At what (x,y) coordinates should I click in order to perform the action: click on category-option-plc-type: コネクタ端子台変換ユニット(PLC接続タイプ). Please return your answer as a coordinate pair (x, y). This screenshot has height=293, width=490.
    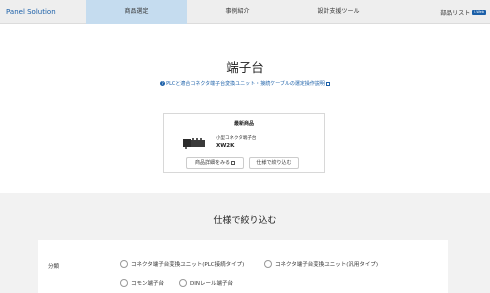
    Looking at the image, I should click on (182, 264).